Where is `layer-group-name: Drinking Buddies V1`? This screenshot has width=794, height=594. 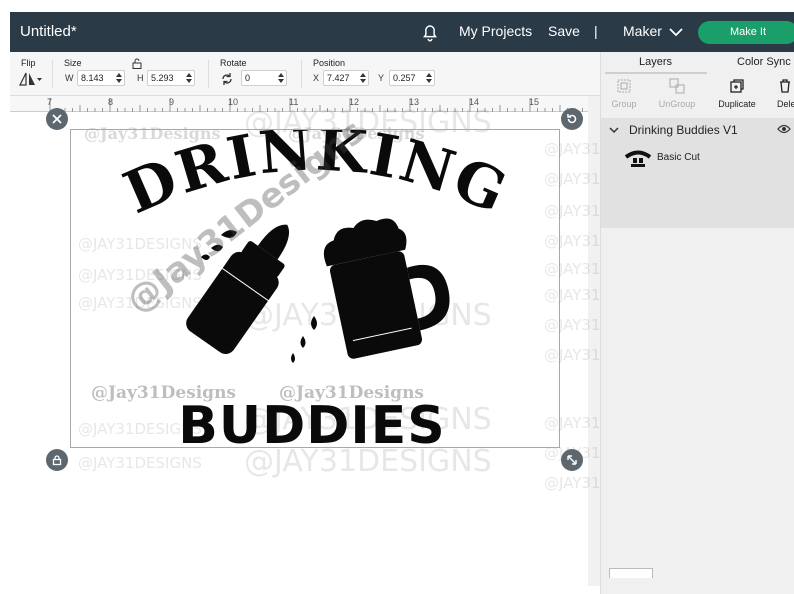
layer-group-name: Drinking Buddies V1 is located at coordinates (683, 130).